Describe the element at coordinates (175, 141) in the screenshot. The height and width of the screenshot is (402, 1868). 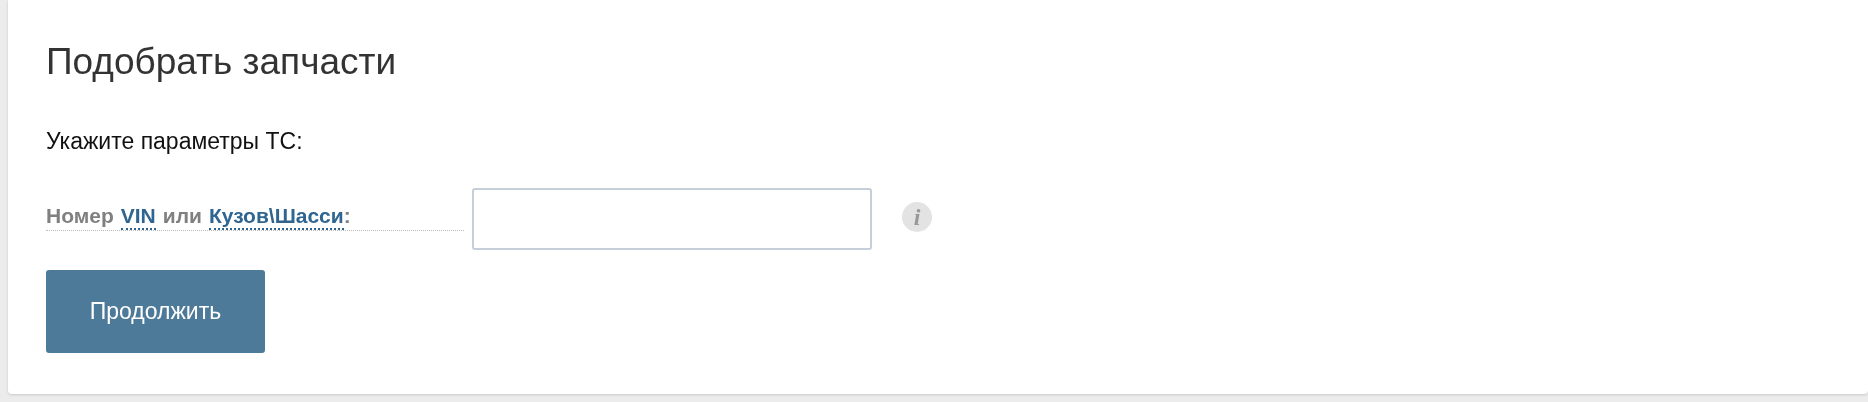
I see `form-subtitle: Укажите параметры ТС:` at that location.